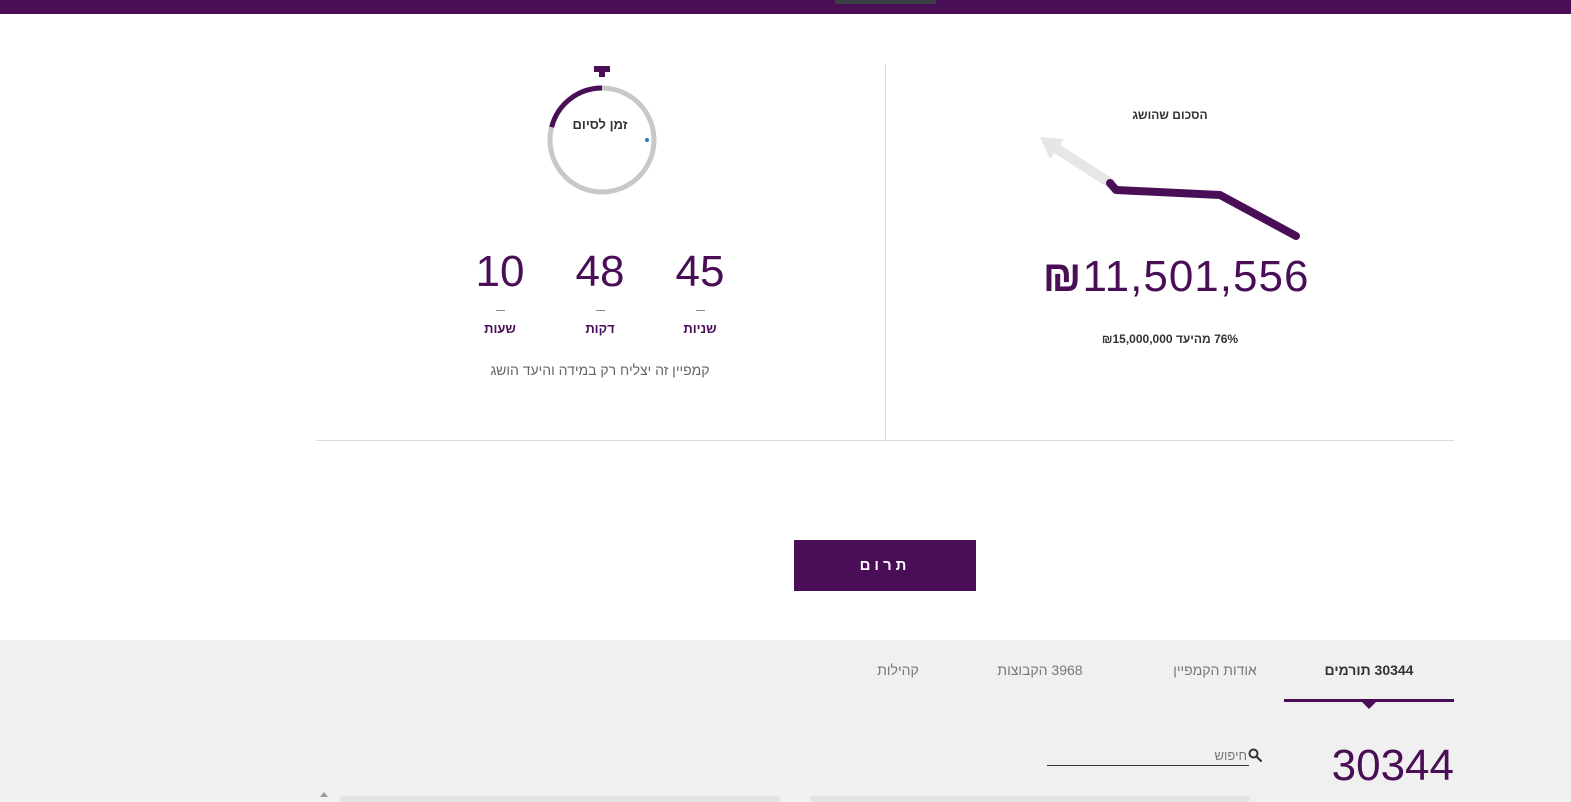  I want to click on stopwatch-icon, so click(602, 130).